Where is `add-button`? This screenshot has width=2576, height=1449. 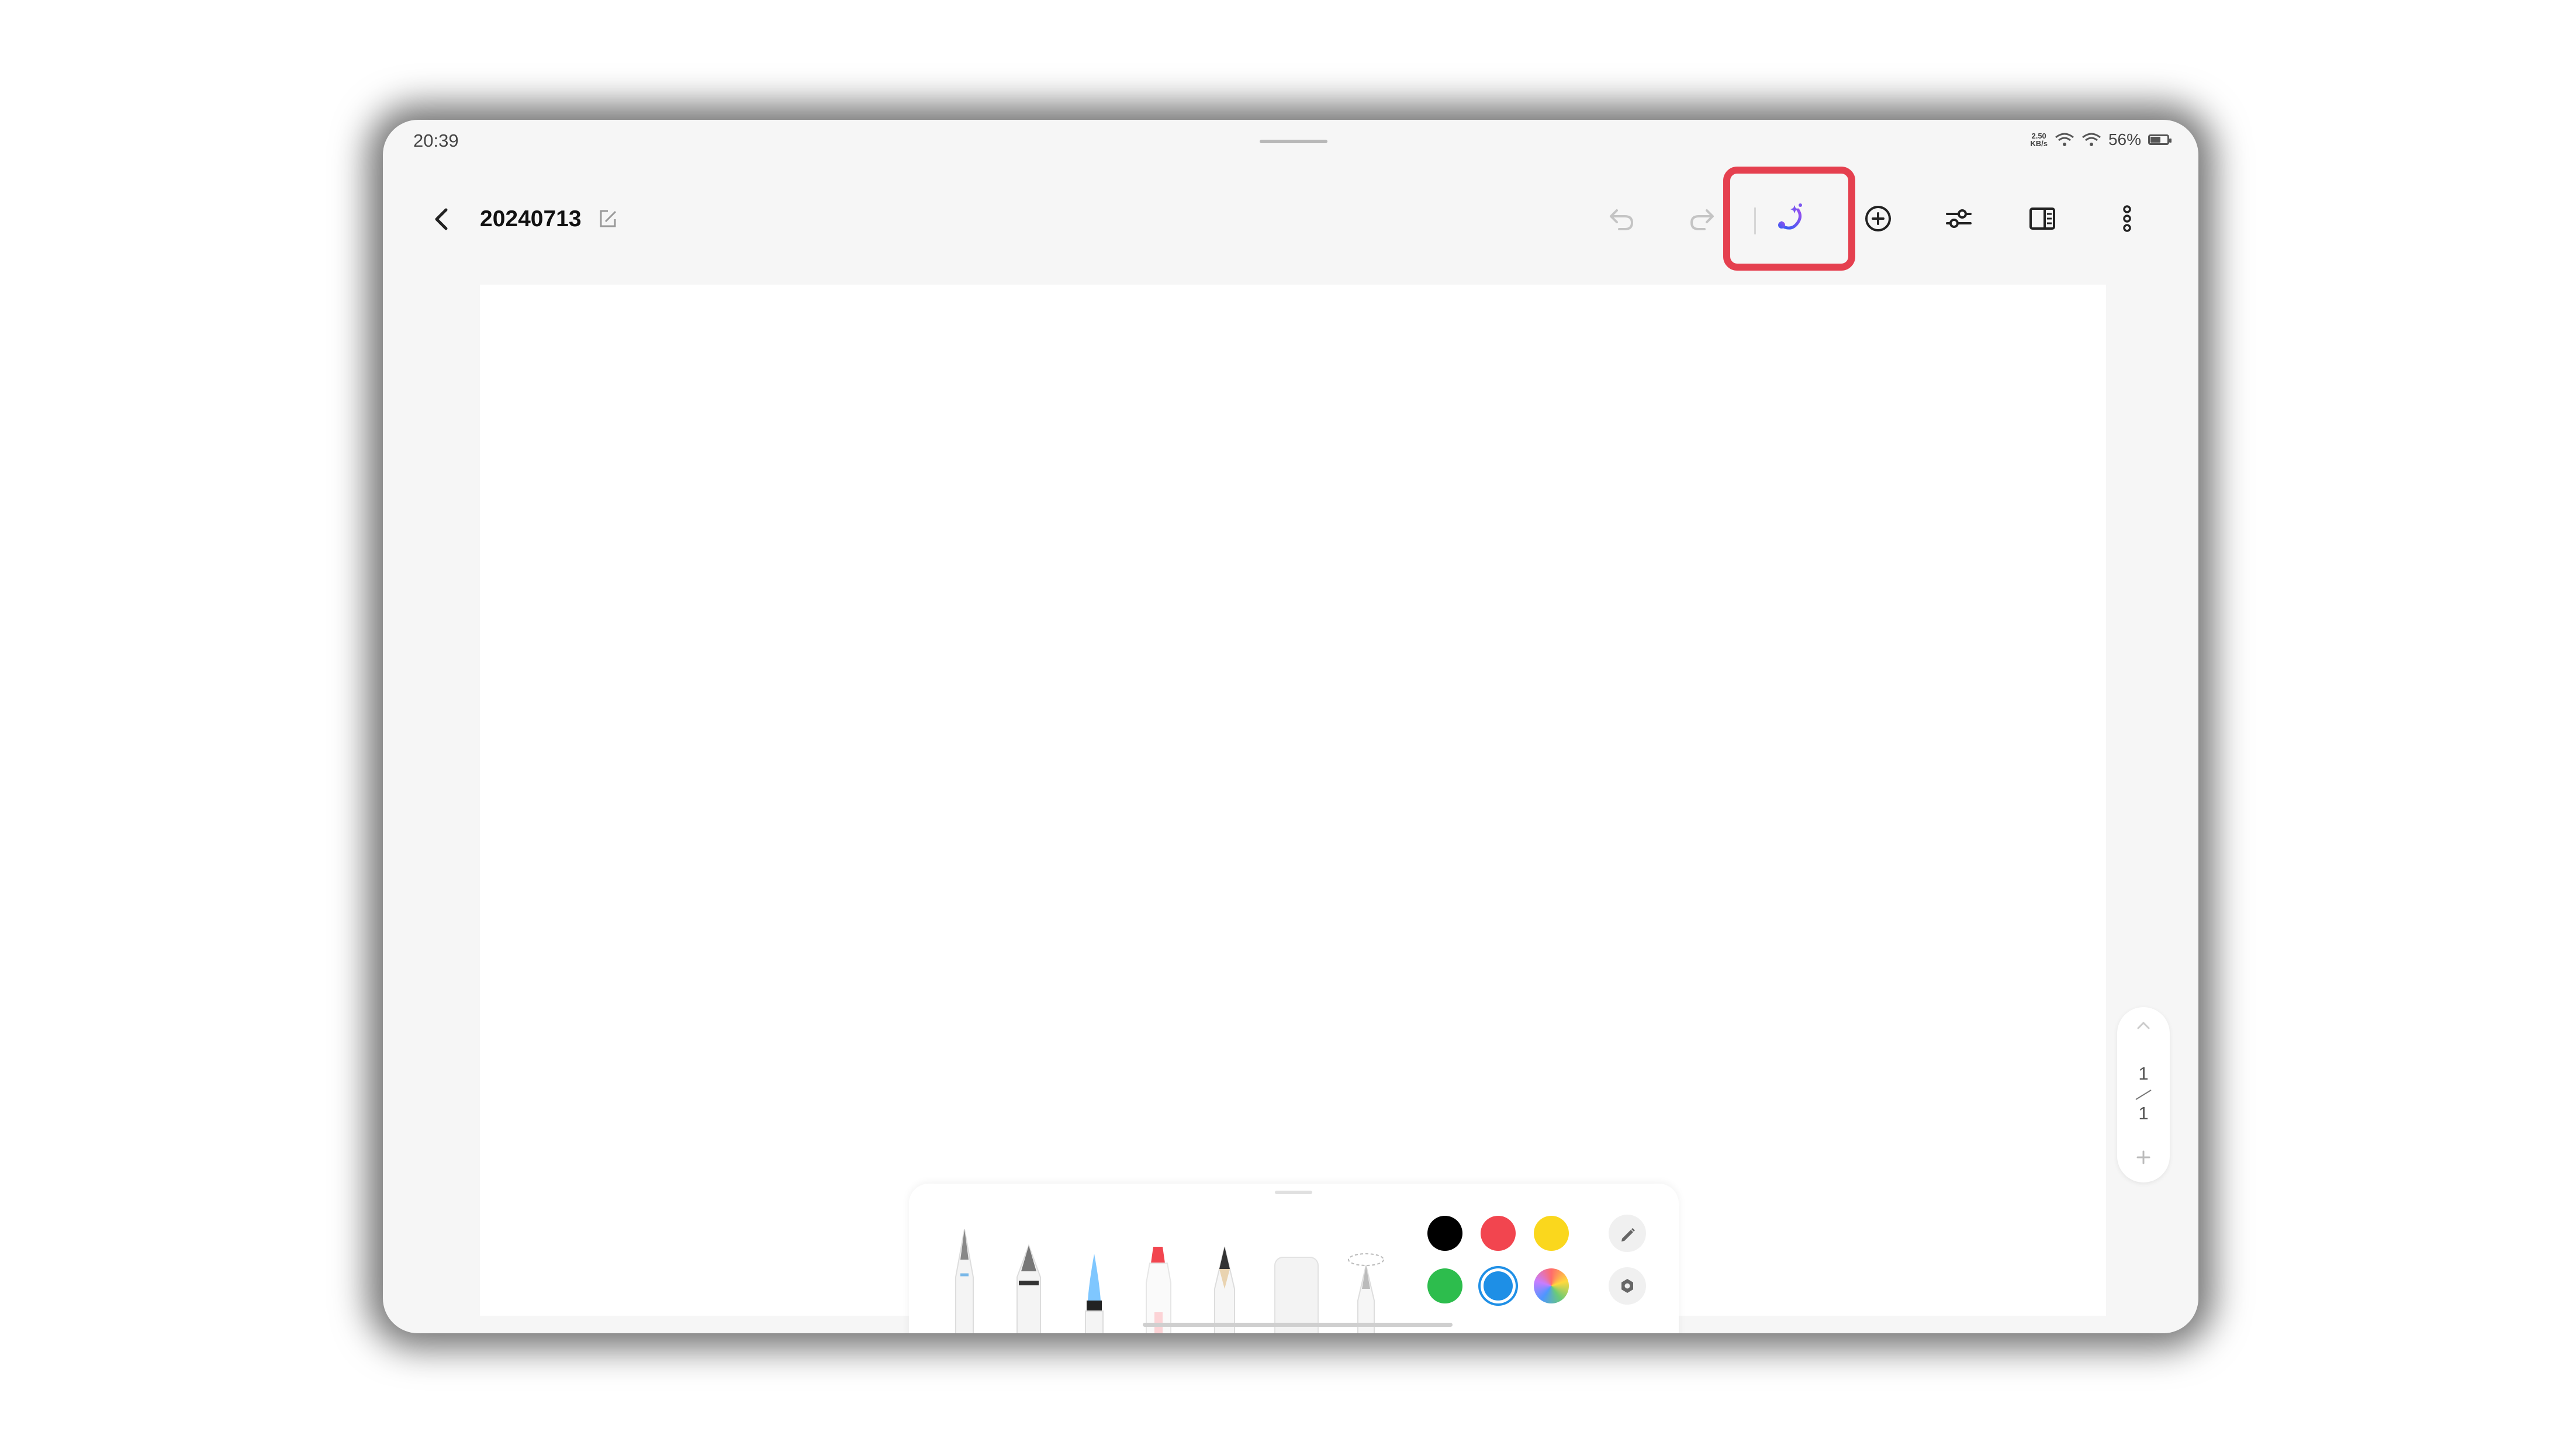 add-button is located at coordinates (1878, 218).